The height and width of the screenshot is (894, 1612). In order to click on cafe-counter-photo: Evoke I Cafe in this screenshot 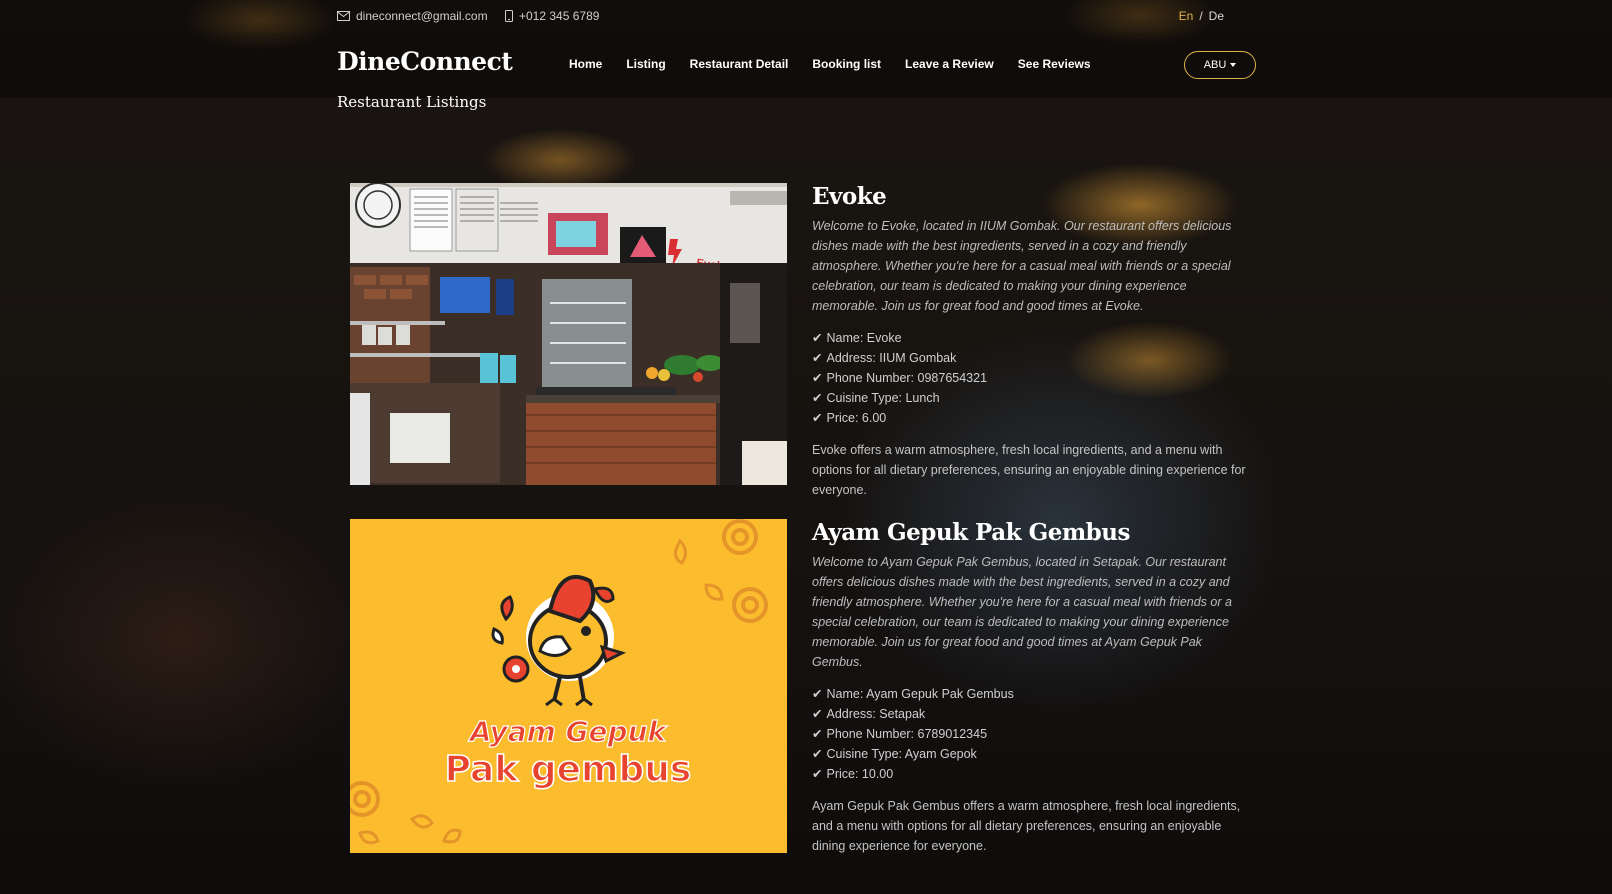, I will do `click(568, 334)`.